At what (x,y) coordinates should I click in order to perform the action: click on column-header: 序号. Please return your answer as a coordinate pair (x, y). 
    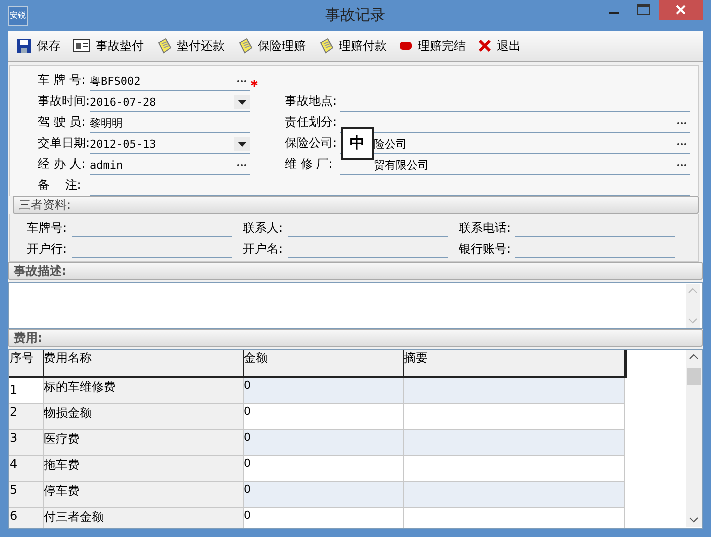
    Looking at the image, I should click on (26, 363).